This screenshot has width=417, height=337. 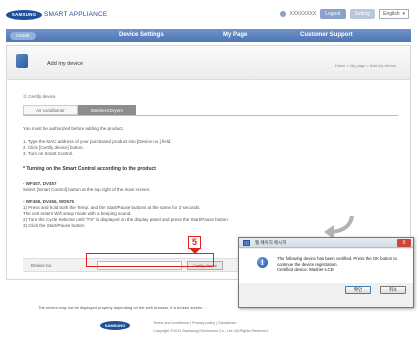 What do you see at coordinates (141, 35) in the screenshot?
I see `nav-item-device-settings: Device Settings` at bounding box center [141, 35].